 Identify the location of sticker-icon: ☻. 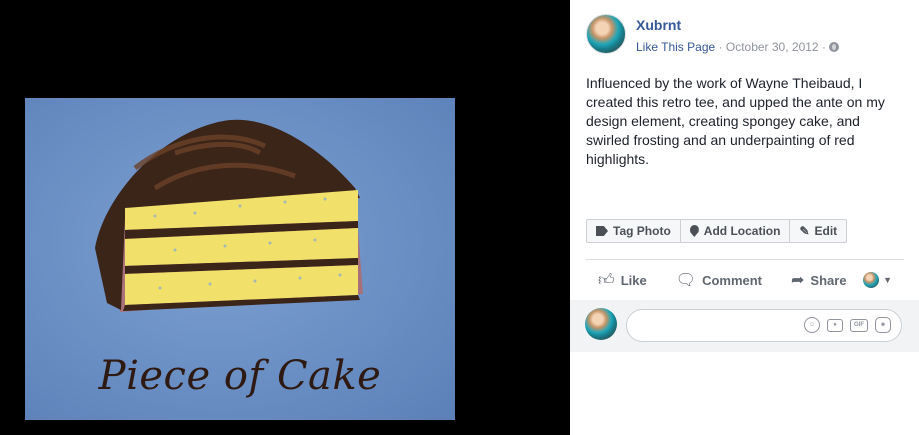
(883, 325).